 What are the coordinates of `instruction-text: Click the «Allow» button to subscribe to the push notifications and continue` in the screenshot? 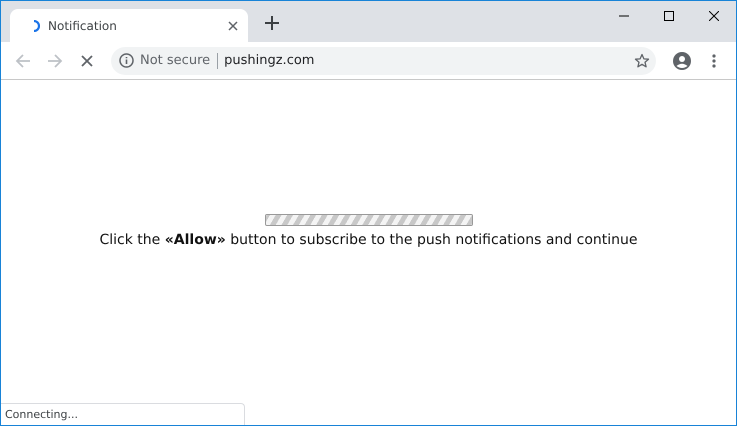 It's located at (369, 240).